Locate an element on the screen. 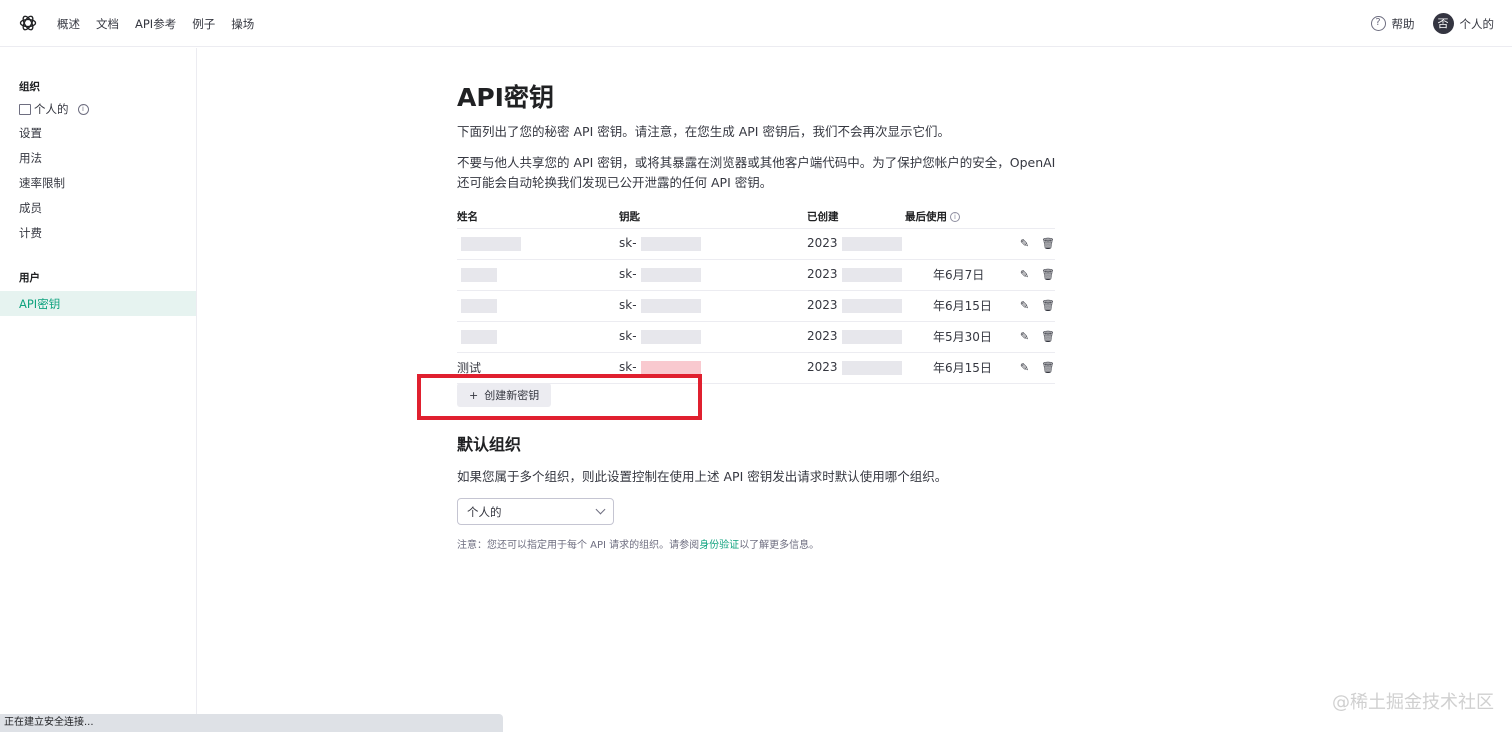 Image resolution: width=1512 pixels, height=732 pixels. nav-overview: 概述 is located at coordinates (68, 24).